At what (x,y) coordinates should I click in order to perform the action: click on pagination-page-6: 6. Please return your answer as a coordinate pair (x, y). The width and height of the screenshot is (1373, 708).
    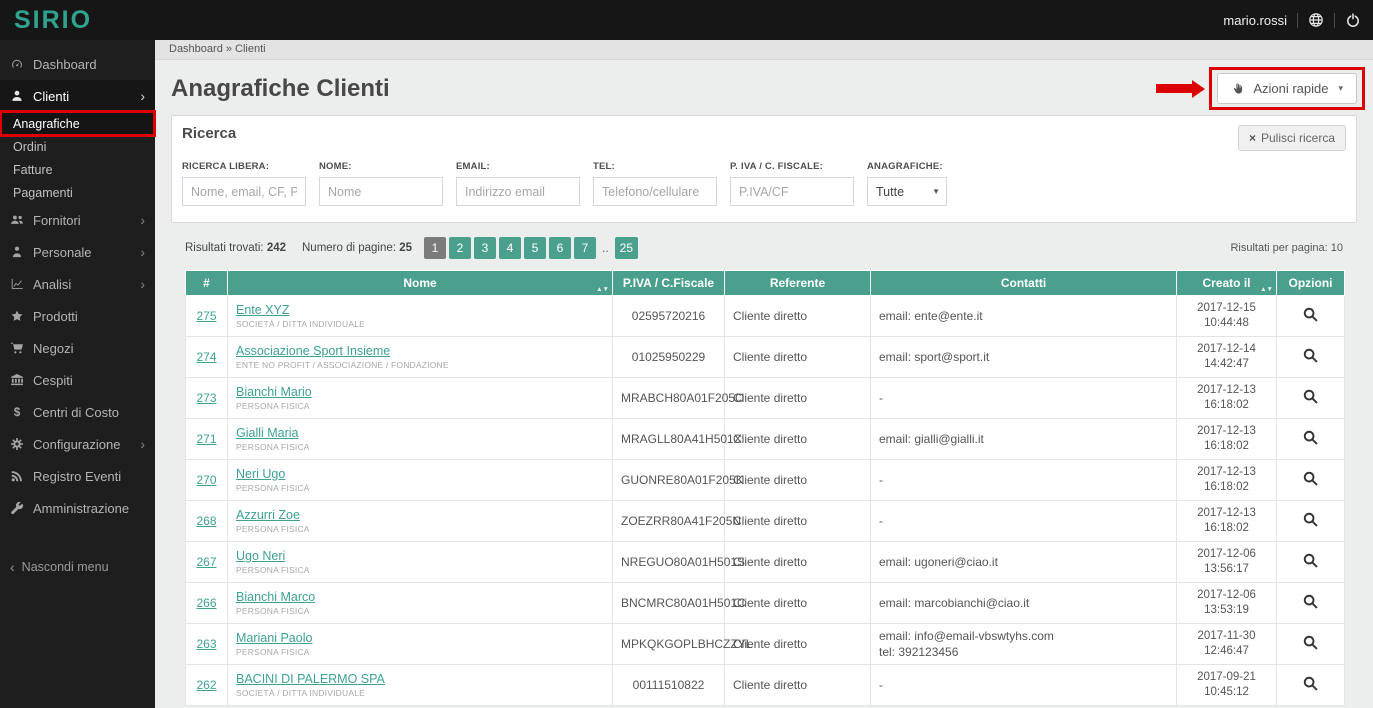
    Looking at the image, I should click on (559, 248).